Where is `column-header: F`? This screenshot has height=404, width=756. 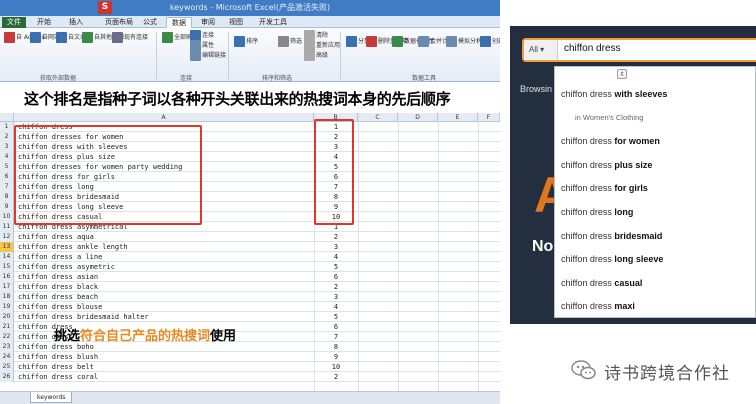
column-header: F is located at coordinates (489, 117).